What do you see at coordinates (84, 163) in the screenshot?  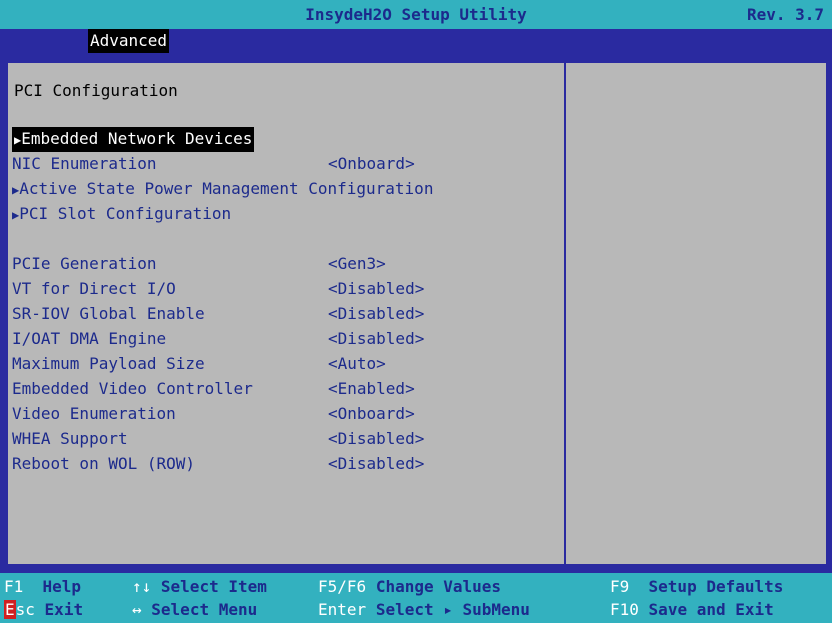 I see `item-label: NIC Enumeration` at bounding box center [84, 163].